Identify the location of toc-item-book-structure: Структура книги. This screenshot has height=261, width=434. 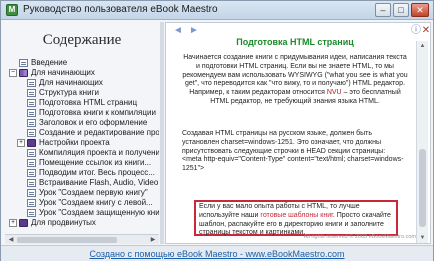
(86, 93).